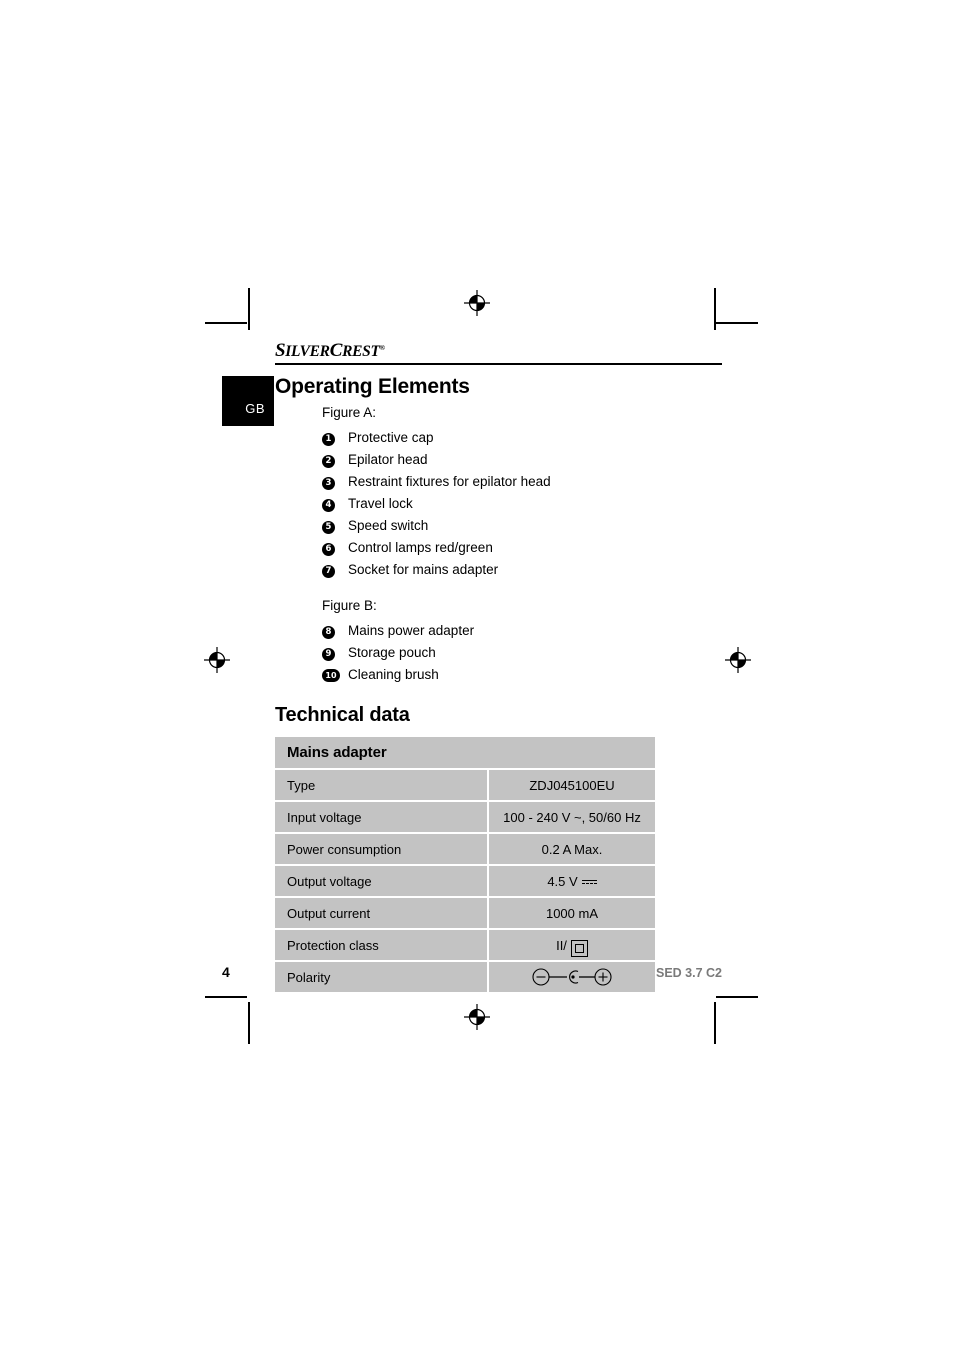 The image size is (954, 1350). What do you see at coordinates (382, 347) in the screenshot?
I see `registered-trademark-icon: ®` at bounding box center [382, 347].